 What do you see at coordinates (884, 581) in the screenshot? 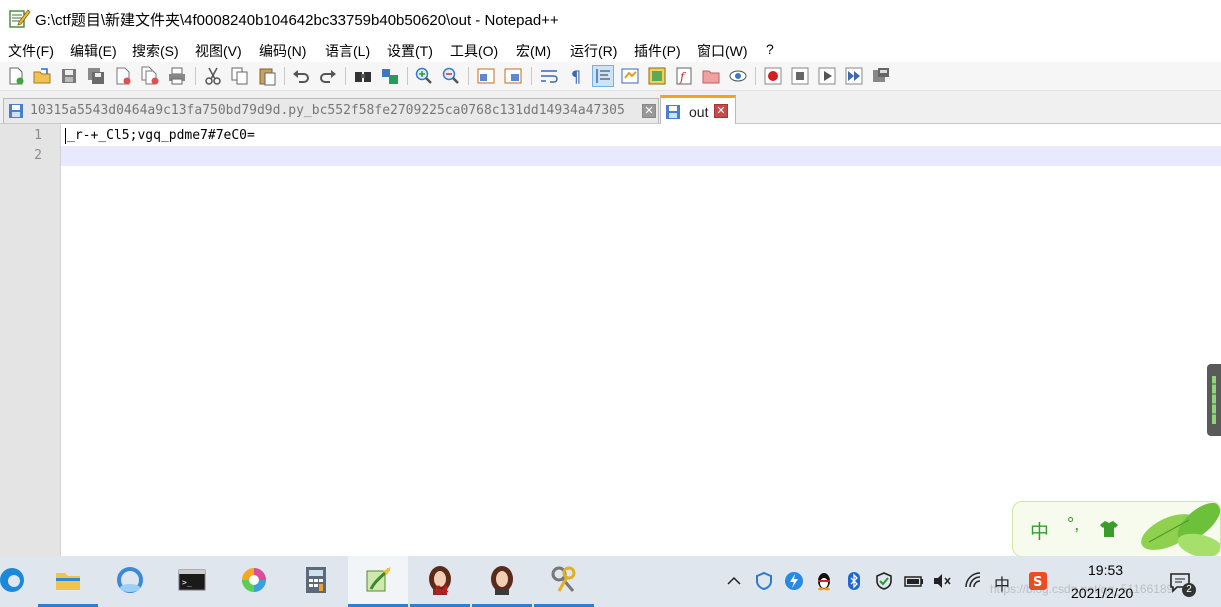
I see `windows-security-icon` at bounding box center [884, 581].